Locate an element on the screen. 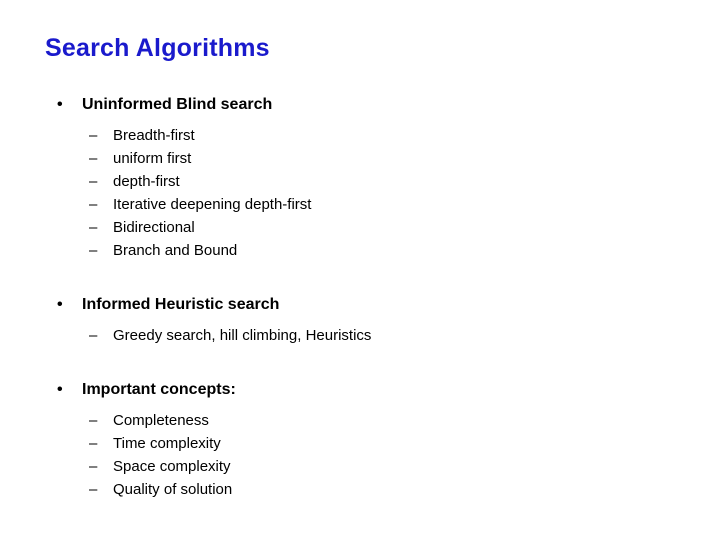 Image resolution: width=720 pixels, height=540 pixels. list-item: – Time complexity is located at coordinates (360, 443).